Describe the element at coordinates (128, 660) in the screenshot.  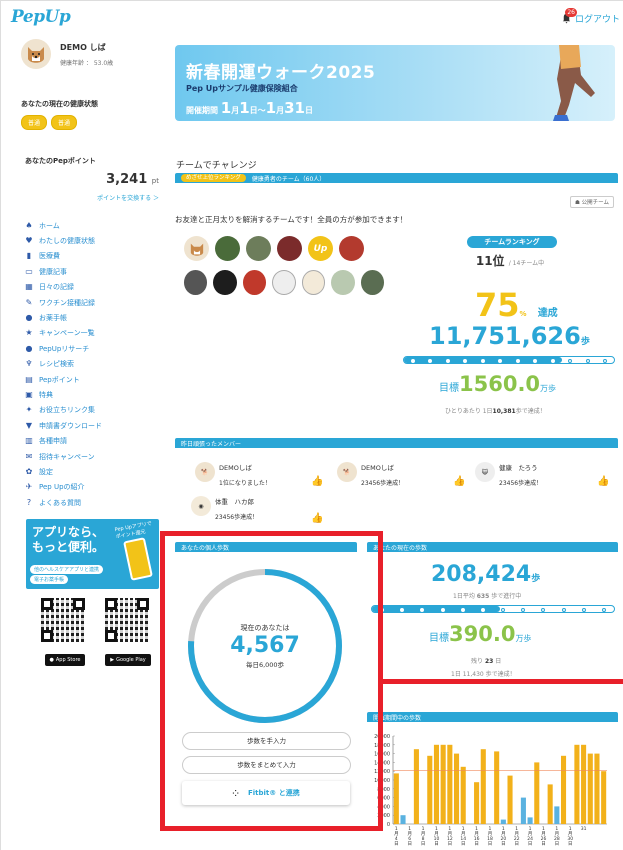
I see `google-play-button: ▶ Google Play` at that location.